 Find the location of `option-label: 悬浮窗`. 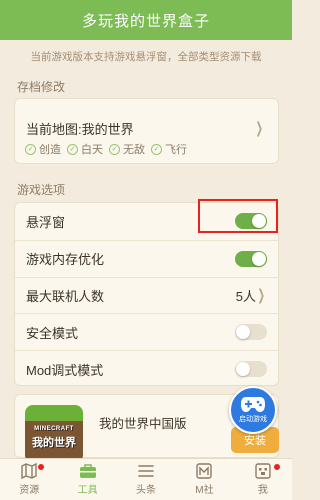

option-label: 悬浮窗 is located at coordinates (46, 222).